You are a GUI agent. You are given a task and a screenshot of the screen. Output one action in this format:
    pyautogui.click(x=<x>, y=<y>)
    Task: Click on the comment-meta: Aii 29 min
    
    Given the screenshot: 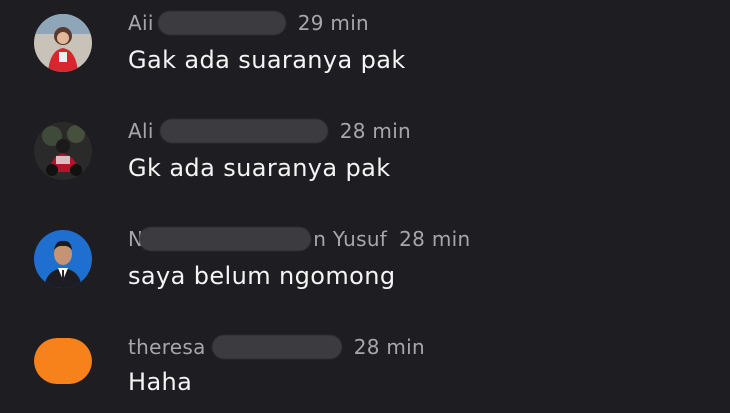 What is the action you would take?
    pyautogui.click(x=248, y=23)
    